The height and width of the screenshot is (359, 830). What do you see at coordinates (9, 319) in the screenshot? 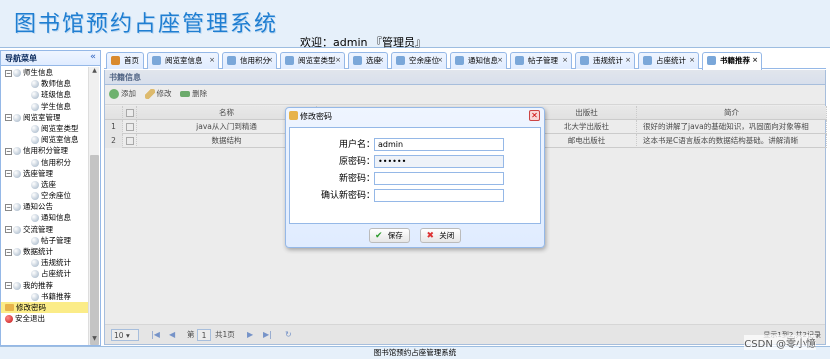
I see `exit-icon` at bounding box center [9, 319].